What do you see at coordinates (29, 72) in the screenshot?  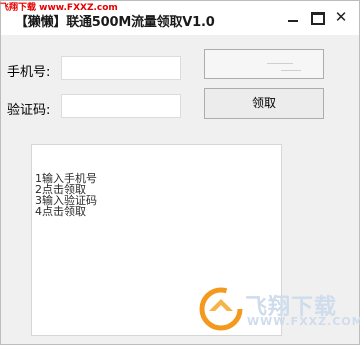 I see `phone-label: 手机号:` at bounding box center [29, 72].